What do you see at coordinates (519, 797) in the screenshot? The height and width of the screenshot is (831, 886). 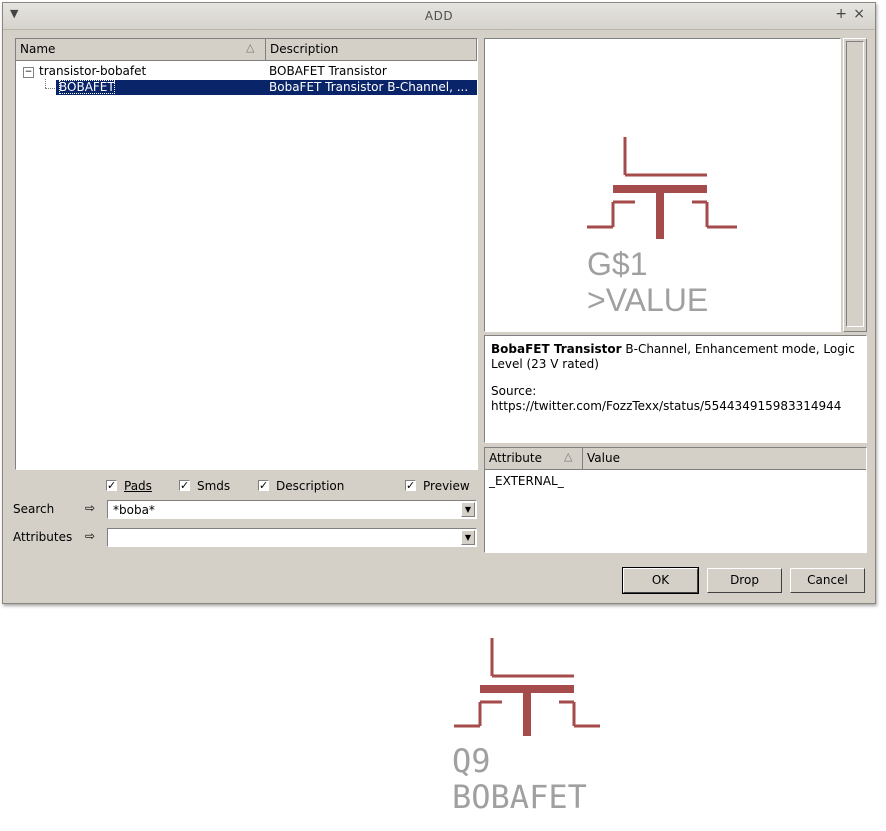 I see `part-value-text: BOBAFET` at bounding box center [519, 797].